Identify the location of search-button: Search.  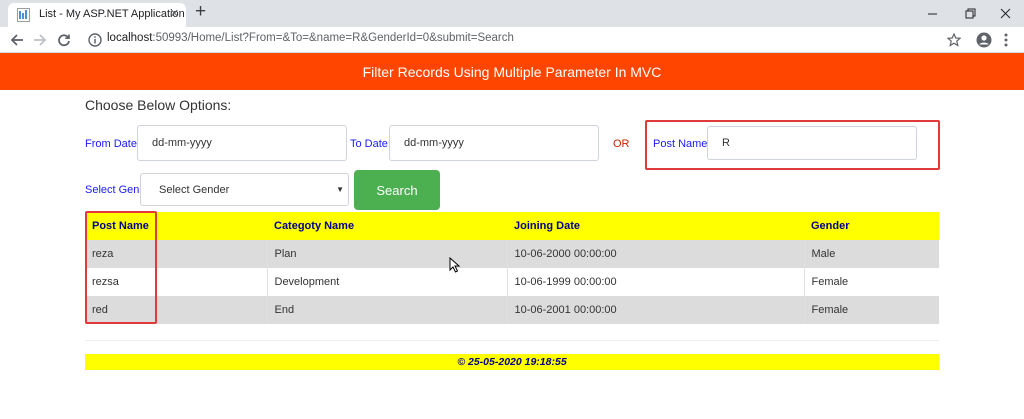
(397, 190).